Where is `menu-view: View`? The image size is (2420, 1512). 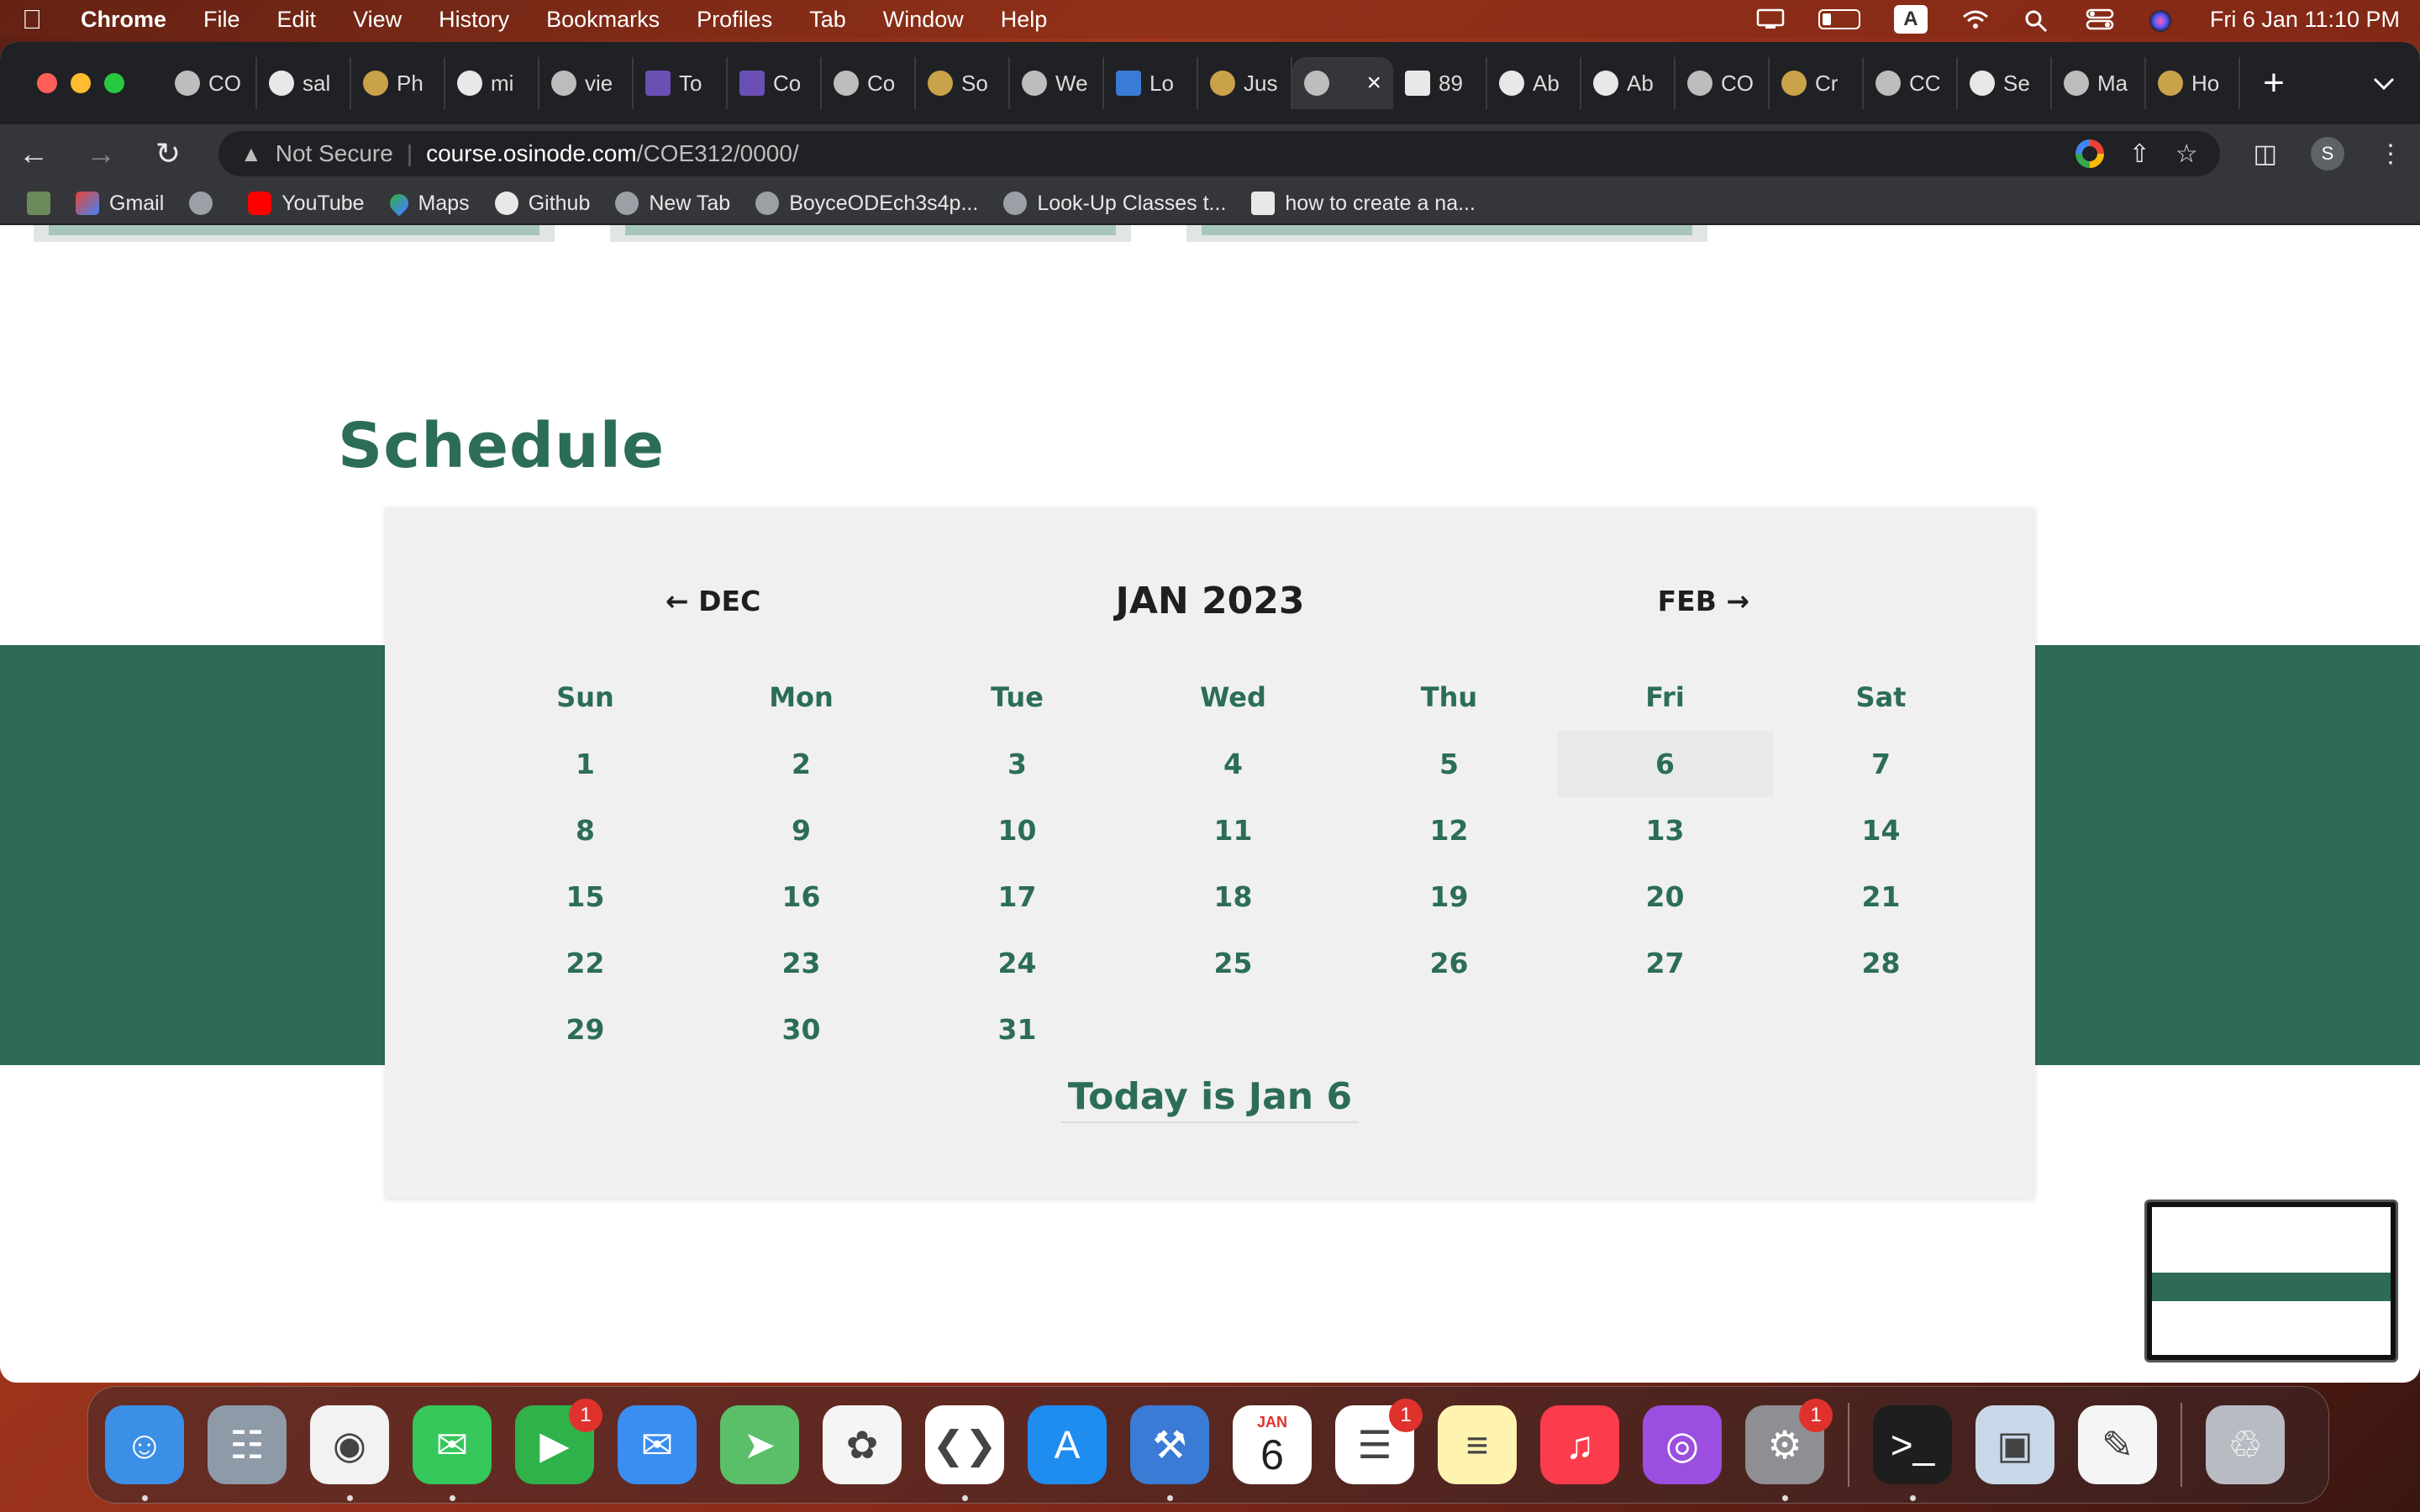
menu-view: View is located at coordinates (377, 20).